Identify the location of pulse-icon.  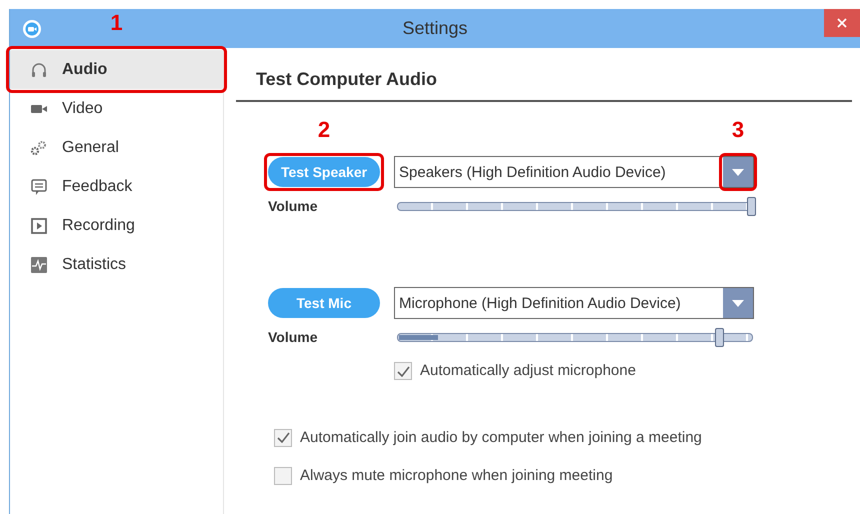
(39, 265).